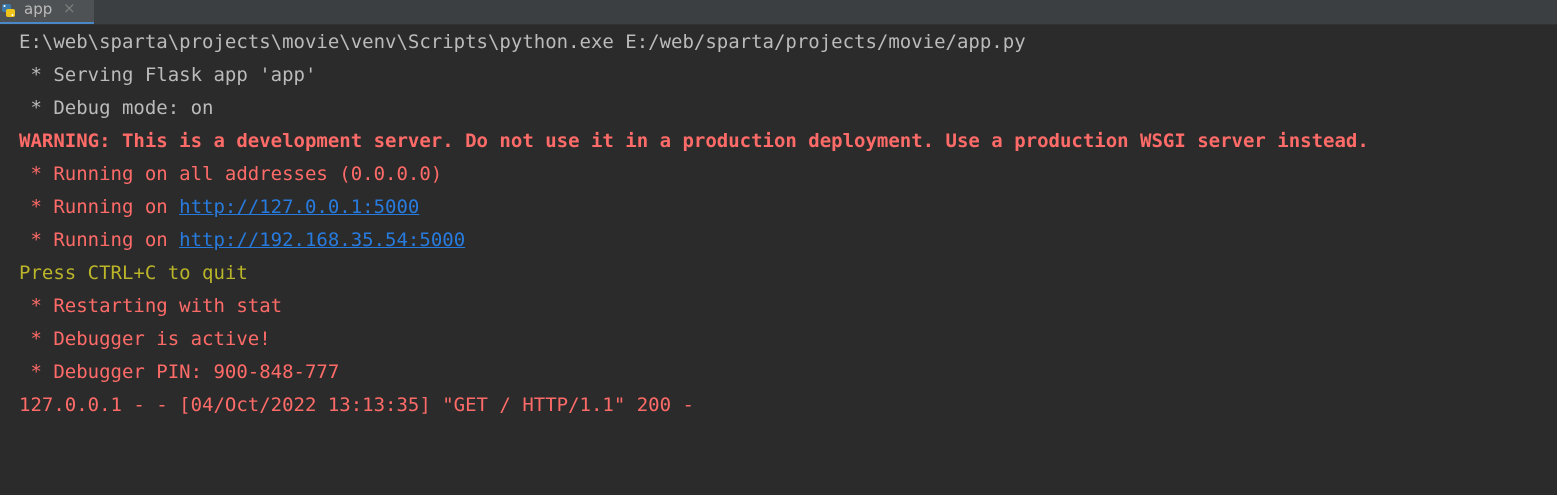 This screenshot has width=1557, height=495. I want to click on console-line-quit-hint: Press CTRL+C to quit, so click(133, 273).